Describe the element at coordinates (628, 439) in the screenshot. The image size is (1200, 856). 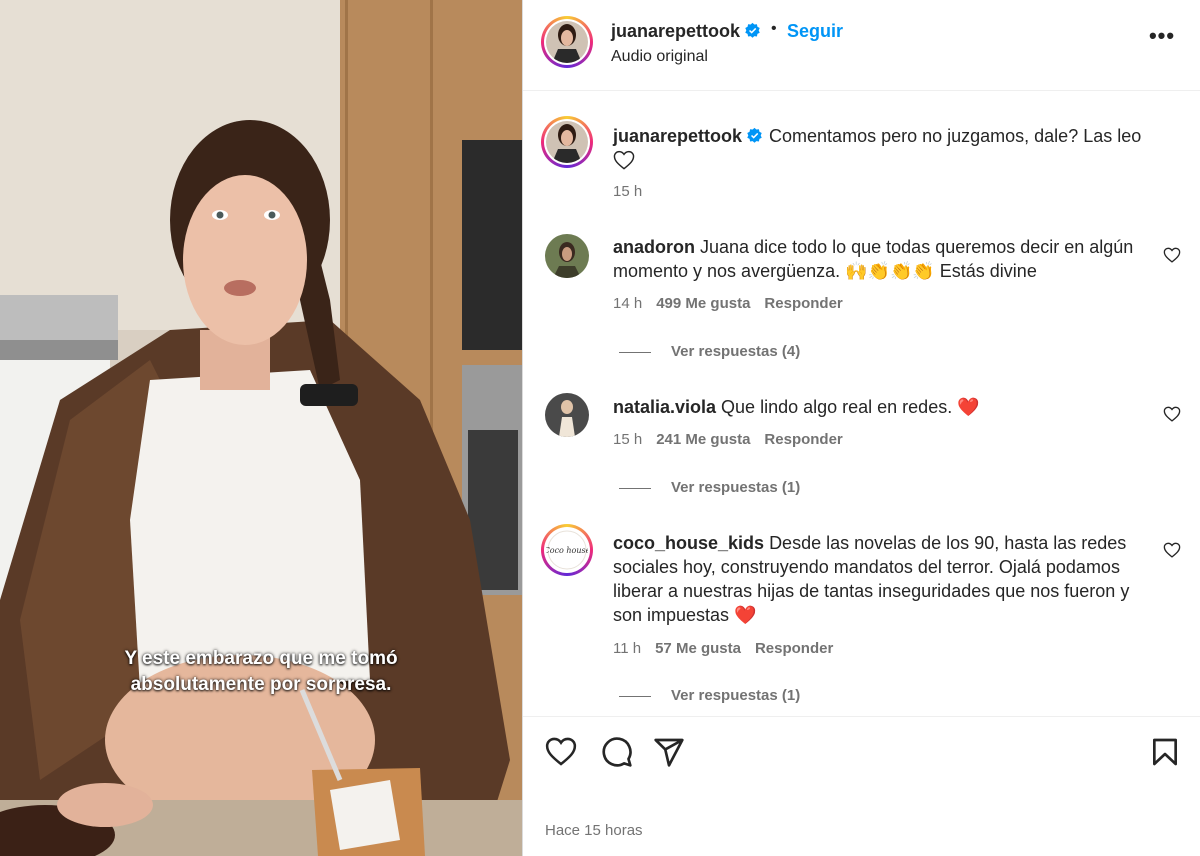
I see `comment-time: 15 h` at that location.